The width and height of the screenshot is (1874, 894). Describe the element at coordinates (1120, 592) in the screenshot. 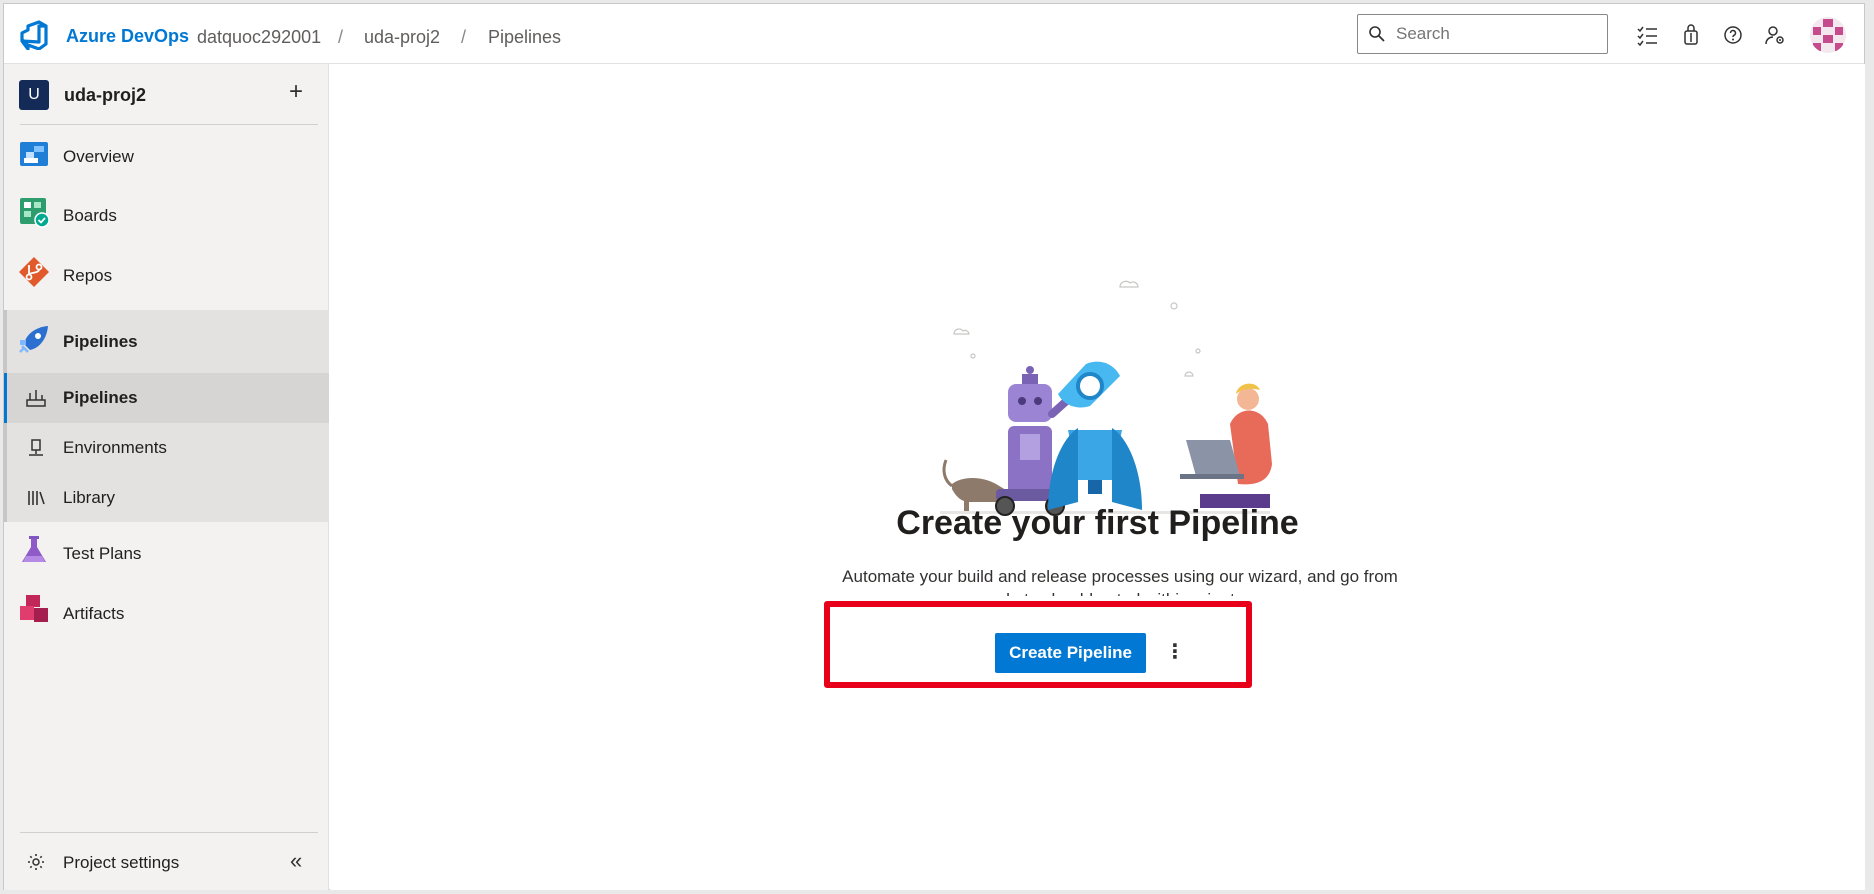

I see `description-line-2: code to cloud-hosted within minutes.` at that location.